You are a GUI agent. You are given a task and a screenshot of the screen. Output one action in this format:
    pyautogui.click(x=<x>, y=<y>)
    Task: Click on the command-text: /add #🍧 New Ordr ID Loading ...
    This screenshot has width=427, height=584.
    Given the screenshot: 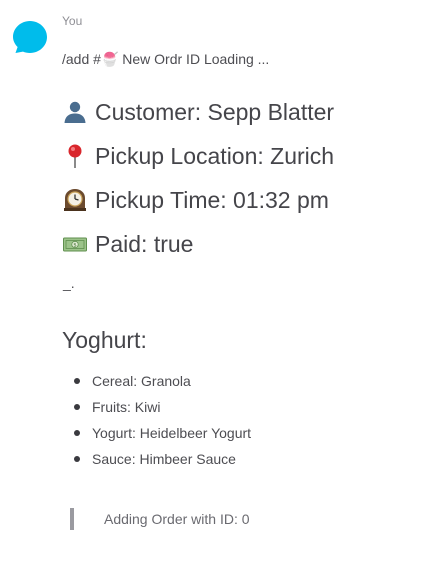 What is the action you would take?
    pyautogui.click(x=165, y=59)
    